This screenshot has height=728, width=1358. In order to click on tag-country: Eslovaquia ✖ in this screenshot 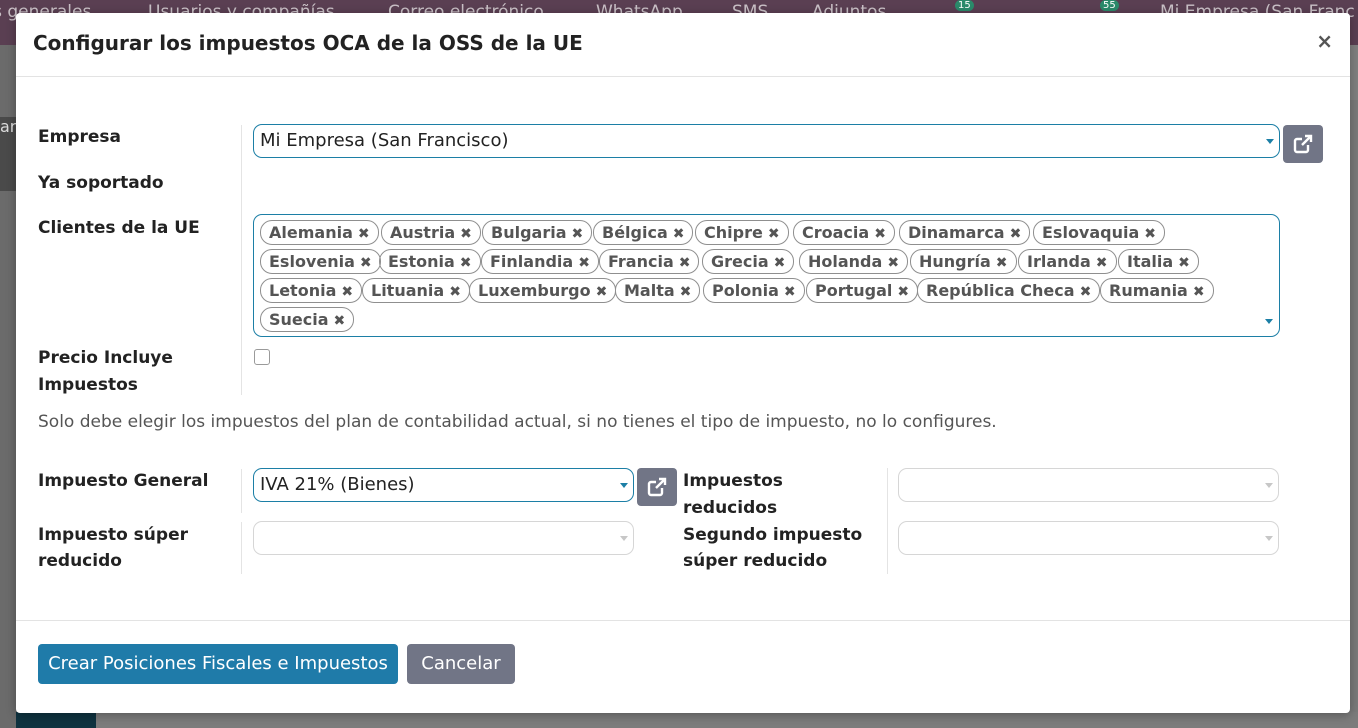, I will do `click(1099, 232)`.